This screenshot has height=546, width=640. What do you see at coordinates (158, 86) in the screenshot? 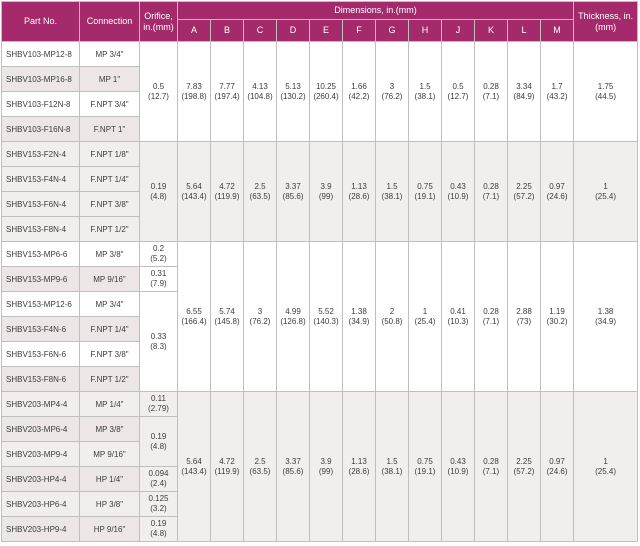
I see `orifice-cell-in: 0.5` at bounding box center [158, 86].